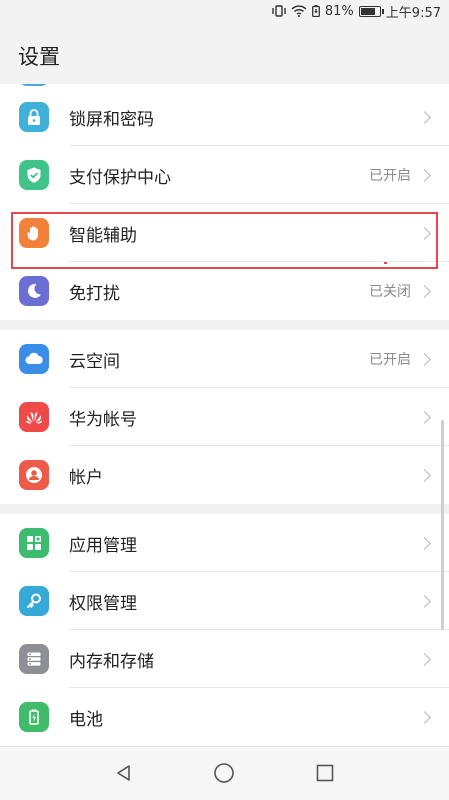 Image resolution: width=449 pixels, height=800 pixels. Describe the element at coordinates (86, 477) in the screenshot. I see `settings-item-label: 帐户` at that location.